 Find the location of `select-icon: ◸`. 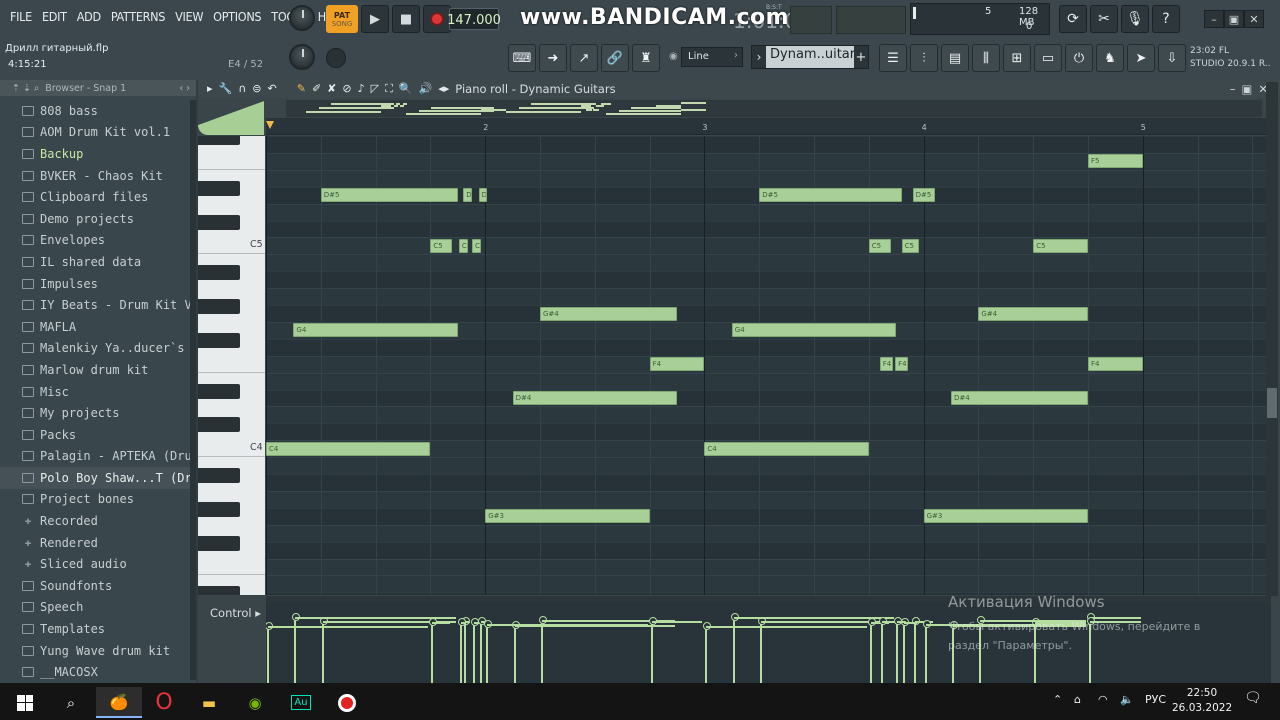

select-icon: ◸ is located at coordinates (375, 89).